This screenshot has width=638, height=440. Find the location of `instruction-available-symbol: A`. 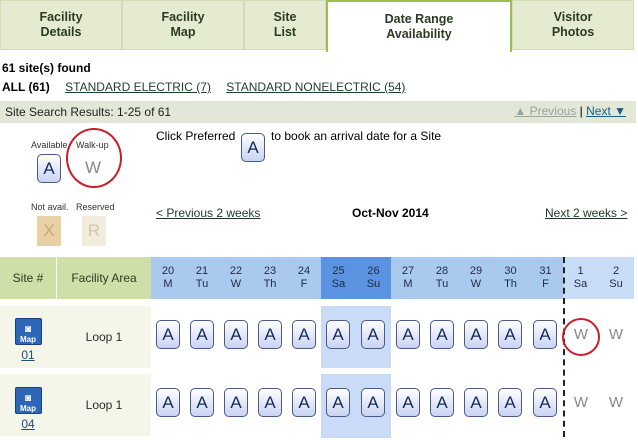

instruction-available-symbol: A is located at coordinates (253, 147).